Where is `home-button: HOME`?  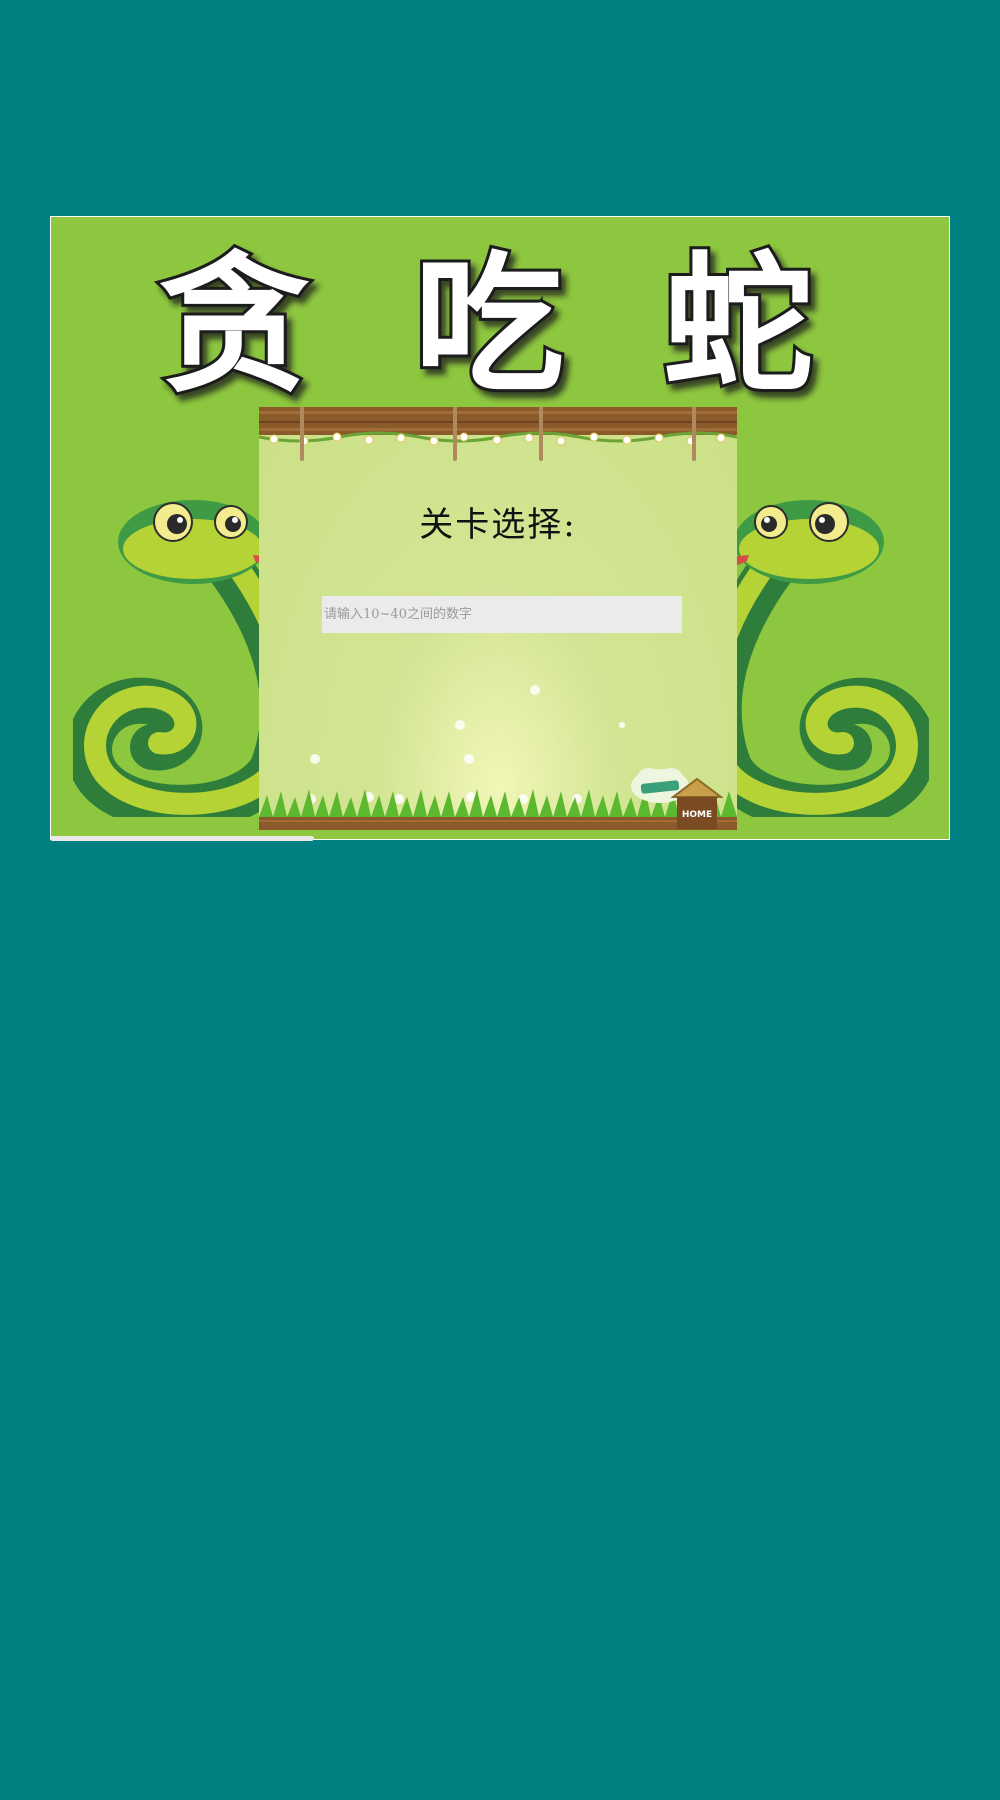
home-button: HOME is located at coordinates (697, 803).